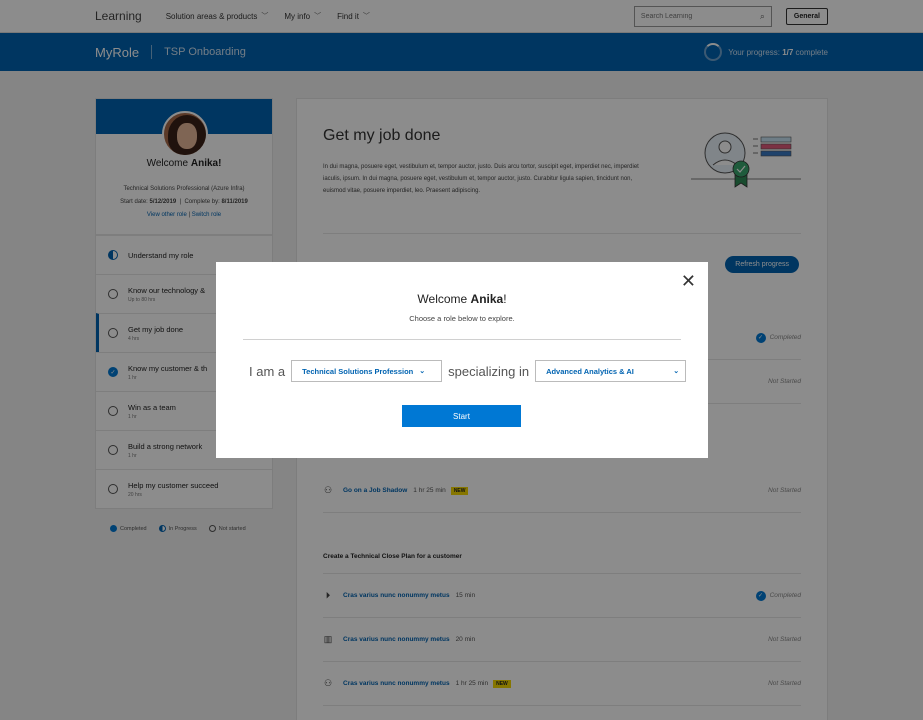 The image size is (923, 720). Describe the element at coordinates (611, 371) in the screenshot. I see `specialty-select: Advanced Analytics & AI ⌄` at that location.